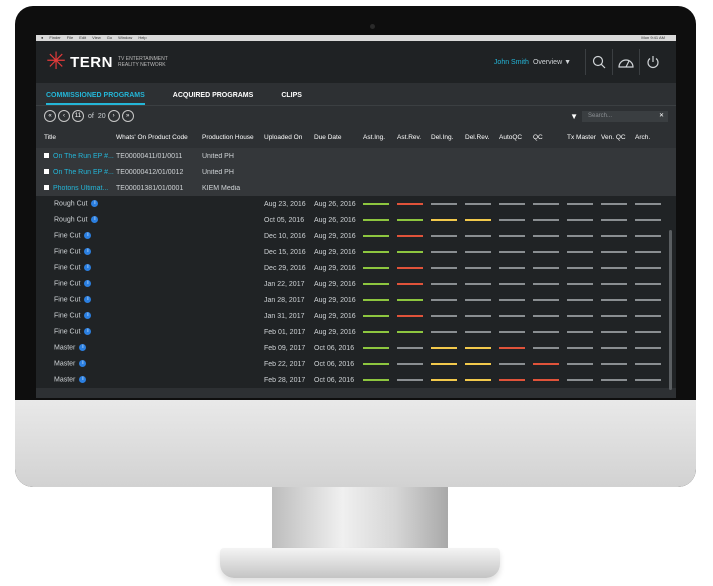  I want to click on menu-view: View, so click(96, 38).